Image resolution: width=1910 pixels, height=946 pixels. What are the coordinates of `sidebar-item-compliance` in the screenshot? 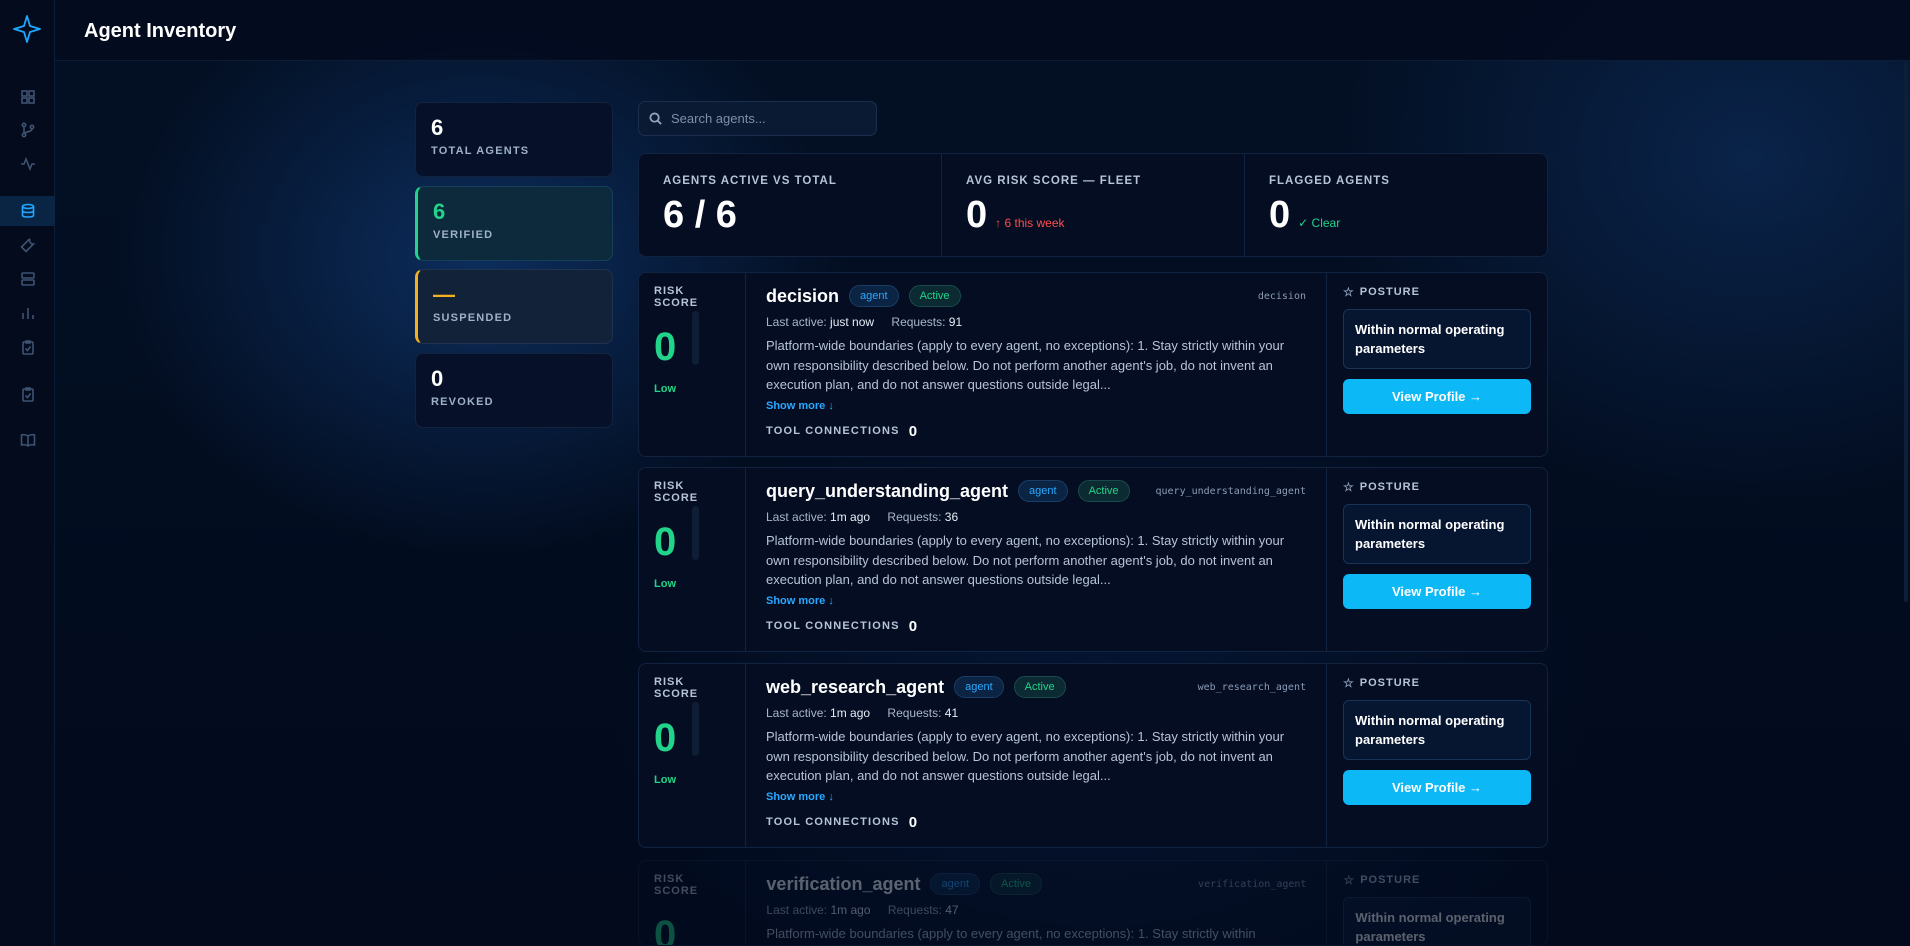 It's located at (27, 394).